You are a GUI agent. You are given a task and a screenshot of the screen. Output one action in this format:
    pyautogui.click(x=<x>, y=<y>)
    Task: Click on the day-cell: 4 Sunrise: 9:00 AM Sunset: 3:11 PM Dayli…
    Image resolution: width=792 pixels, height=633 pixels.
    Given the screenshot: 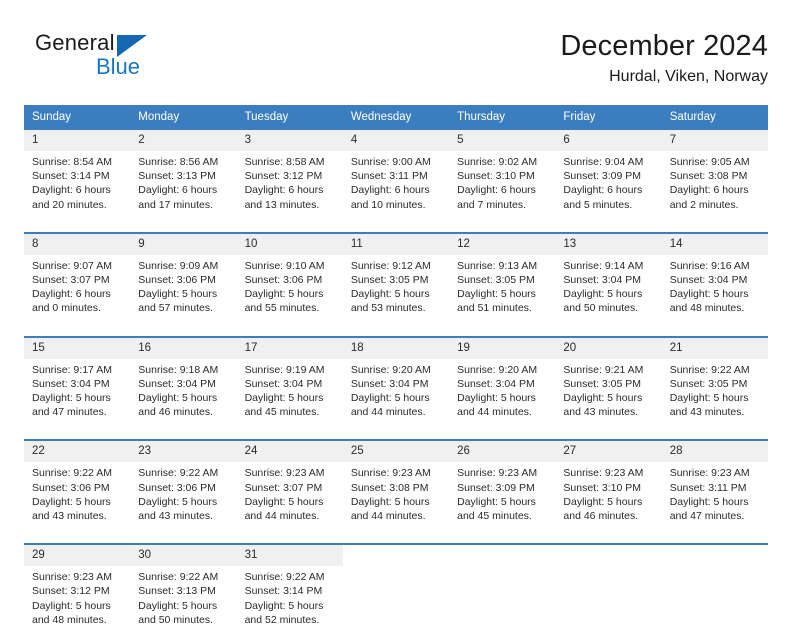 What is the action you would take?
    pyautogui.click(x=396, y=174)
    